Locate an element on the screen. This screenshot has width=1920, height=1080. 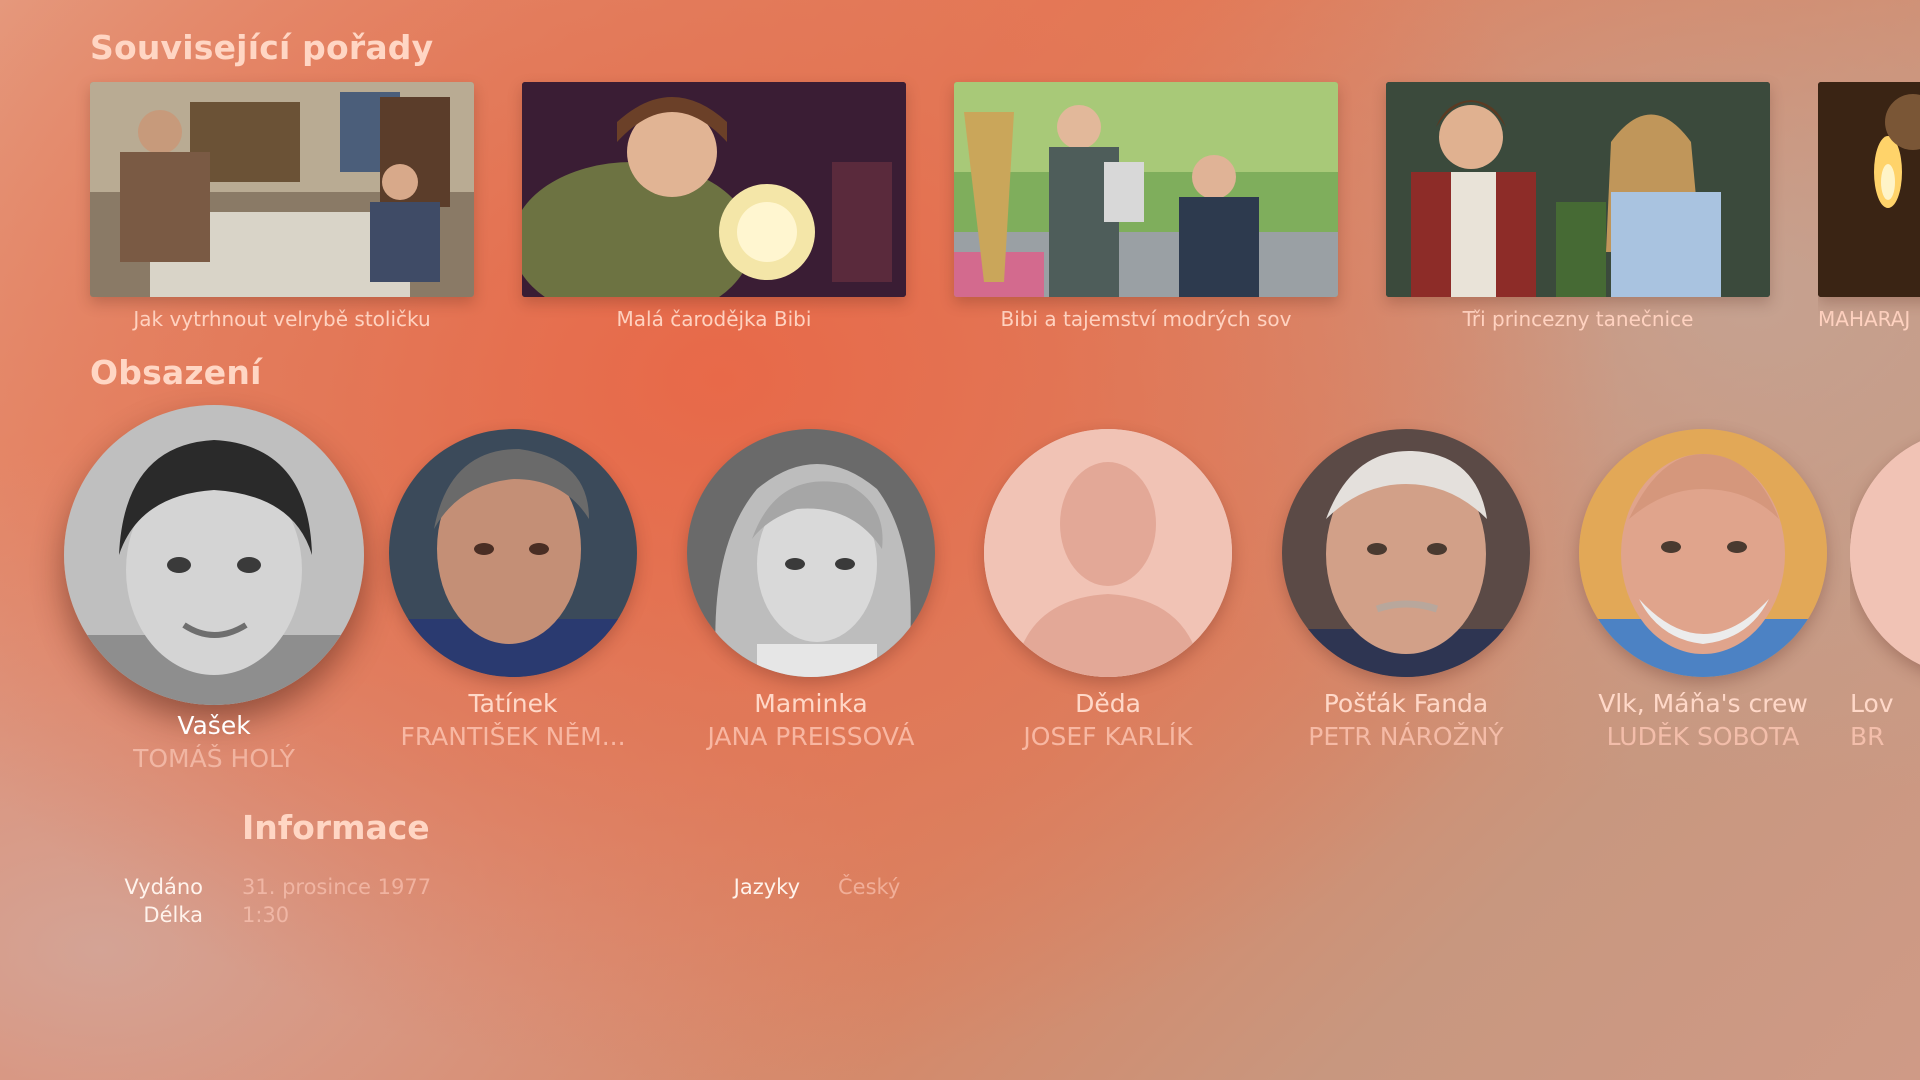
cast-actor-3: JANA PREISSOVÁ is located at coordinates (811, 736).